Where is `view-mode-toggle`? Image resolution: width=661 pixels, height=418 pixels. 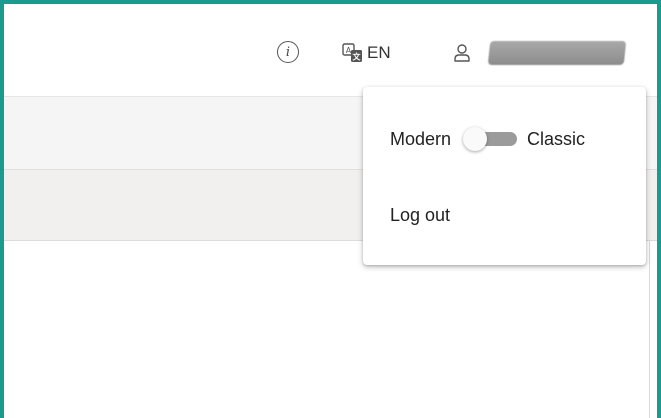 view-mode-toggle is located at coordinates (490, 139).